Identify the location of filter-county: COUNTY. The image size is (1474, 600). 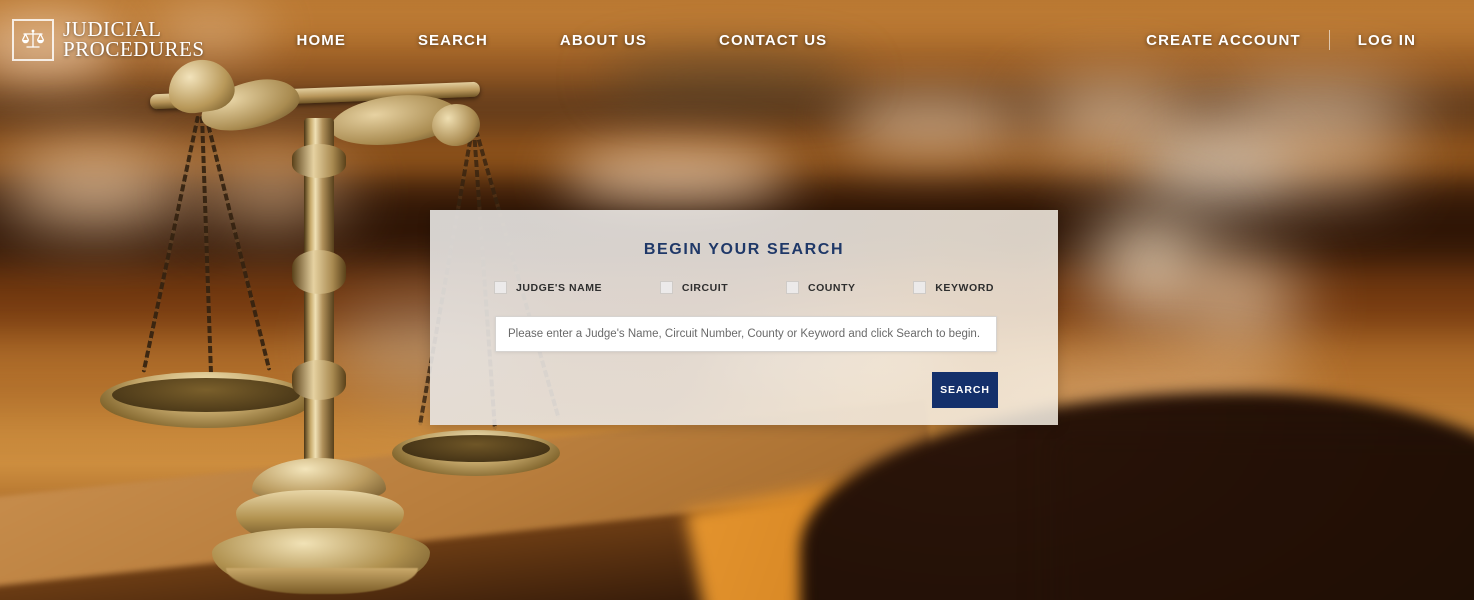
(820, 287).